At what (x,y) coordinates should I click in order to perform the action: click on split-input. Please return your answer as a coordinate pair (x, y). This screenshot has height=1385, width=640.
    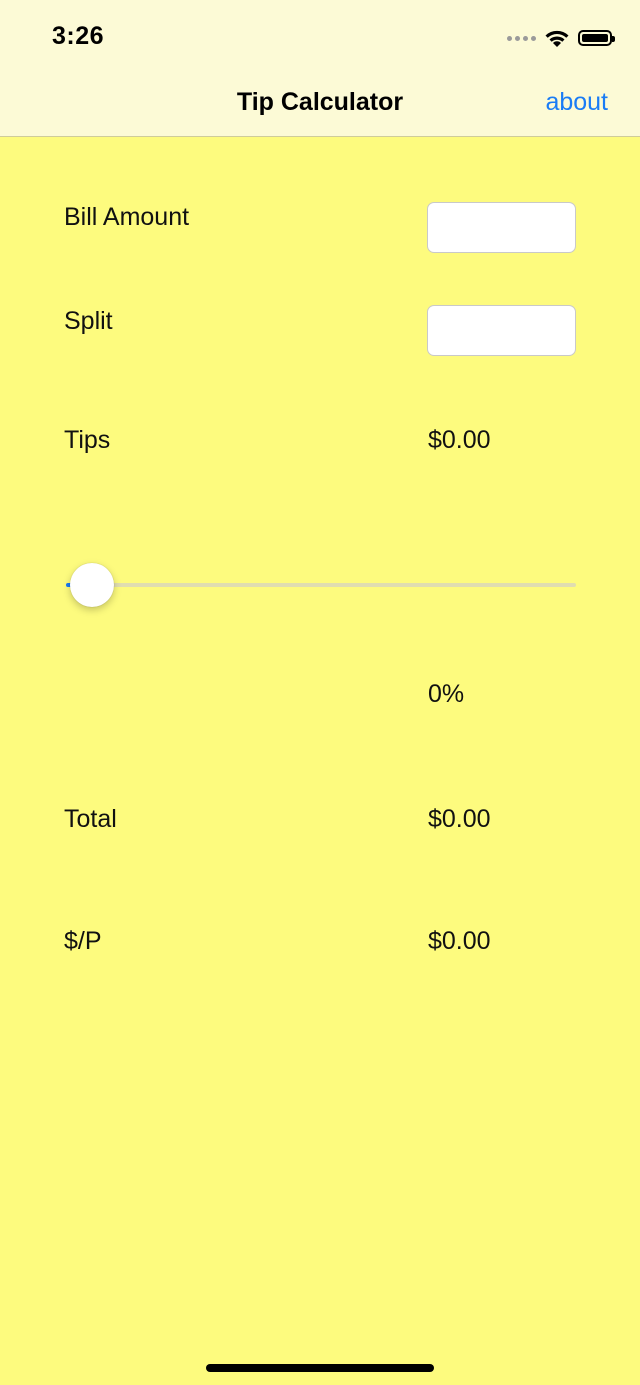
    Looking at the image, I should click on (501, 330).